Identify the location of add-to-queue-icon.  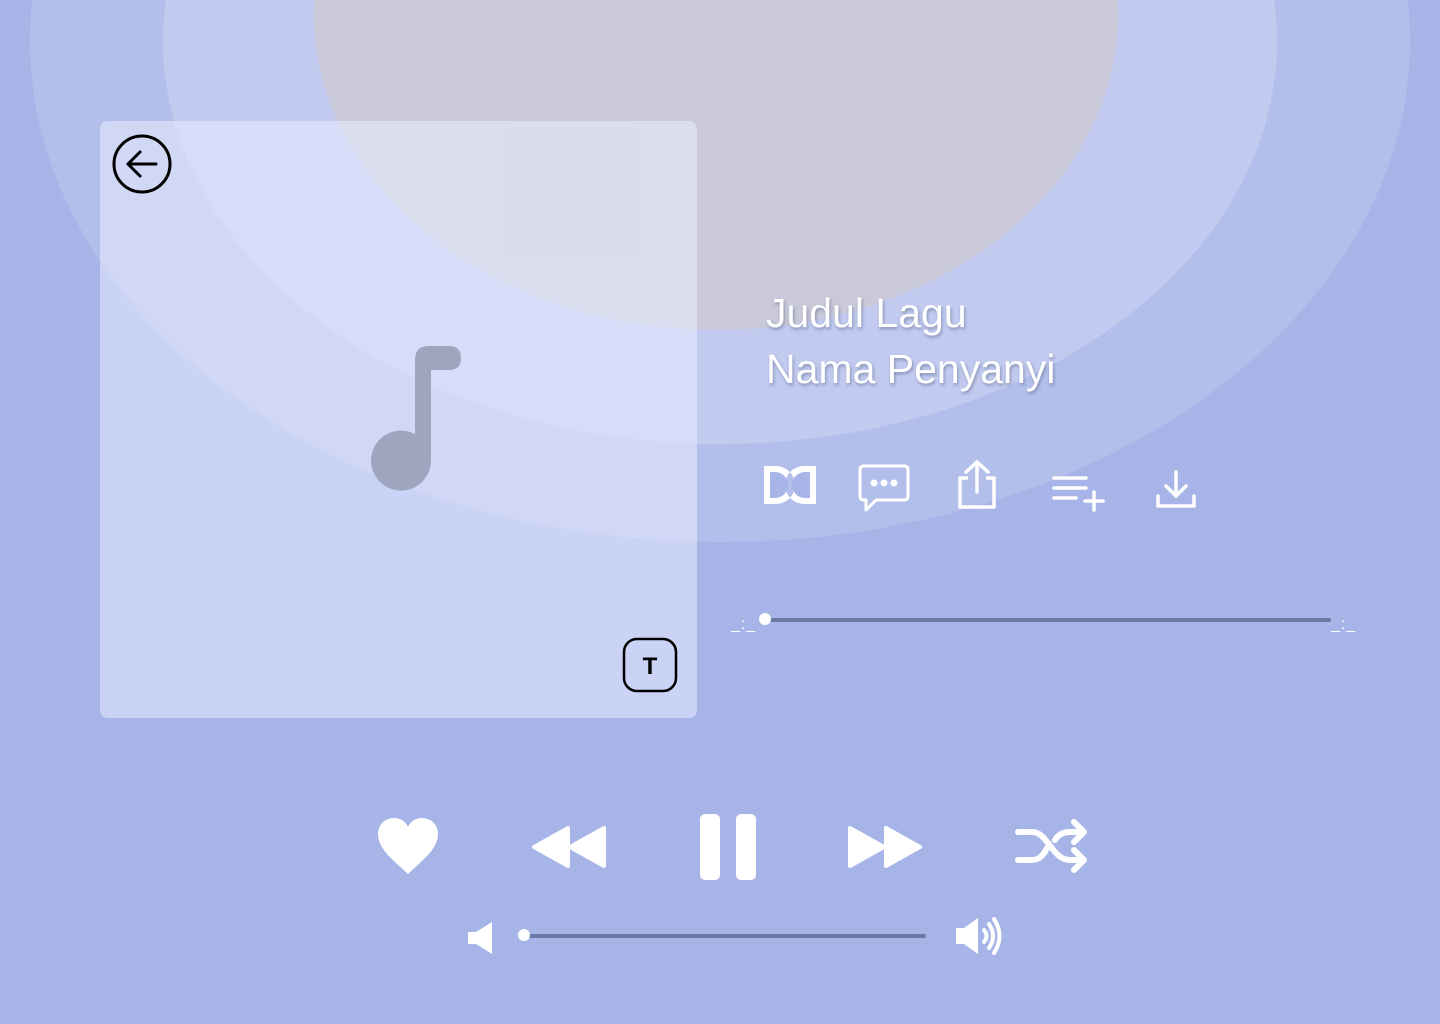
(1078, 492).